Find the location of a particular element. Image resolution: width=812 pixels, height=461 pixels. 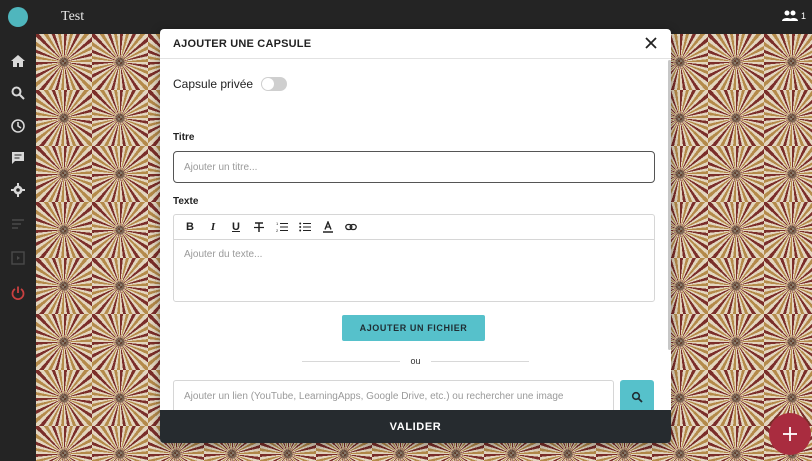

text-color-icon is located at coordinates (328, 227).